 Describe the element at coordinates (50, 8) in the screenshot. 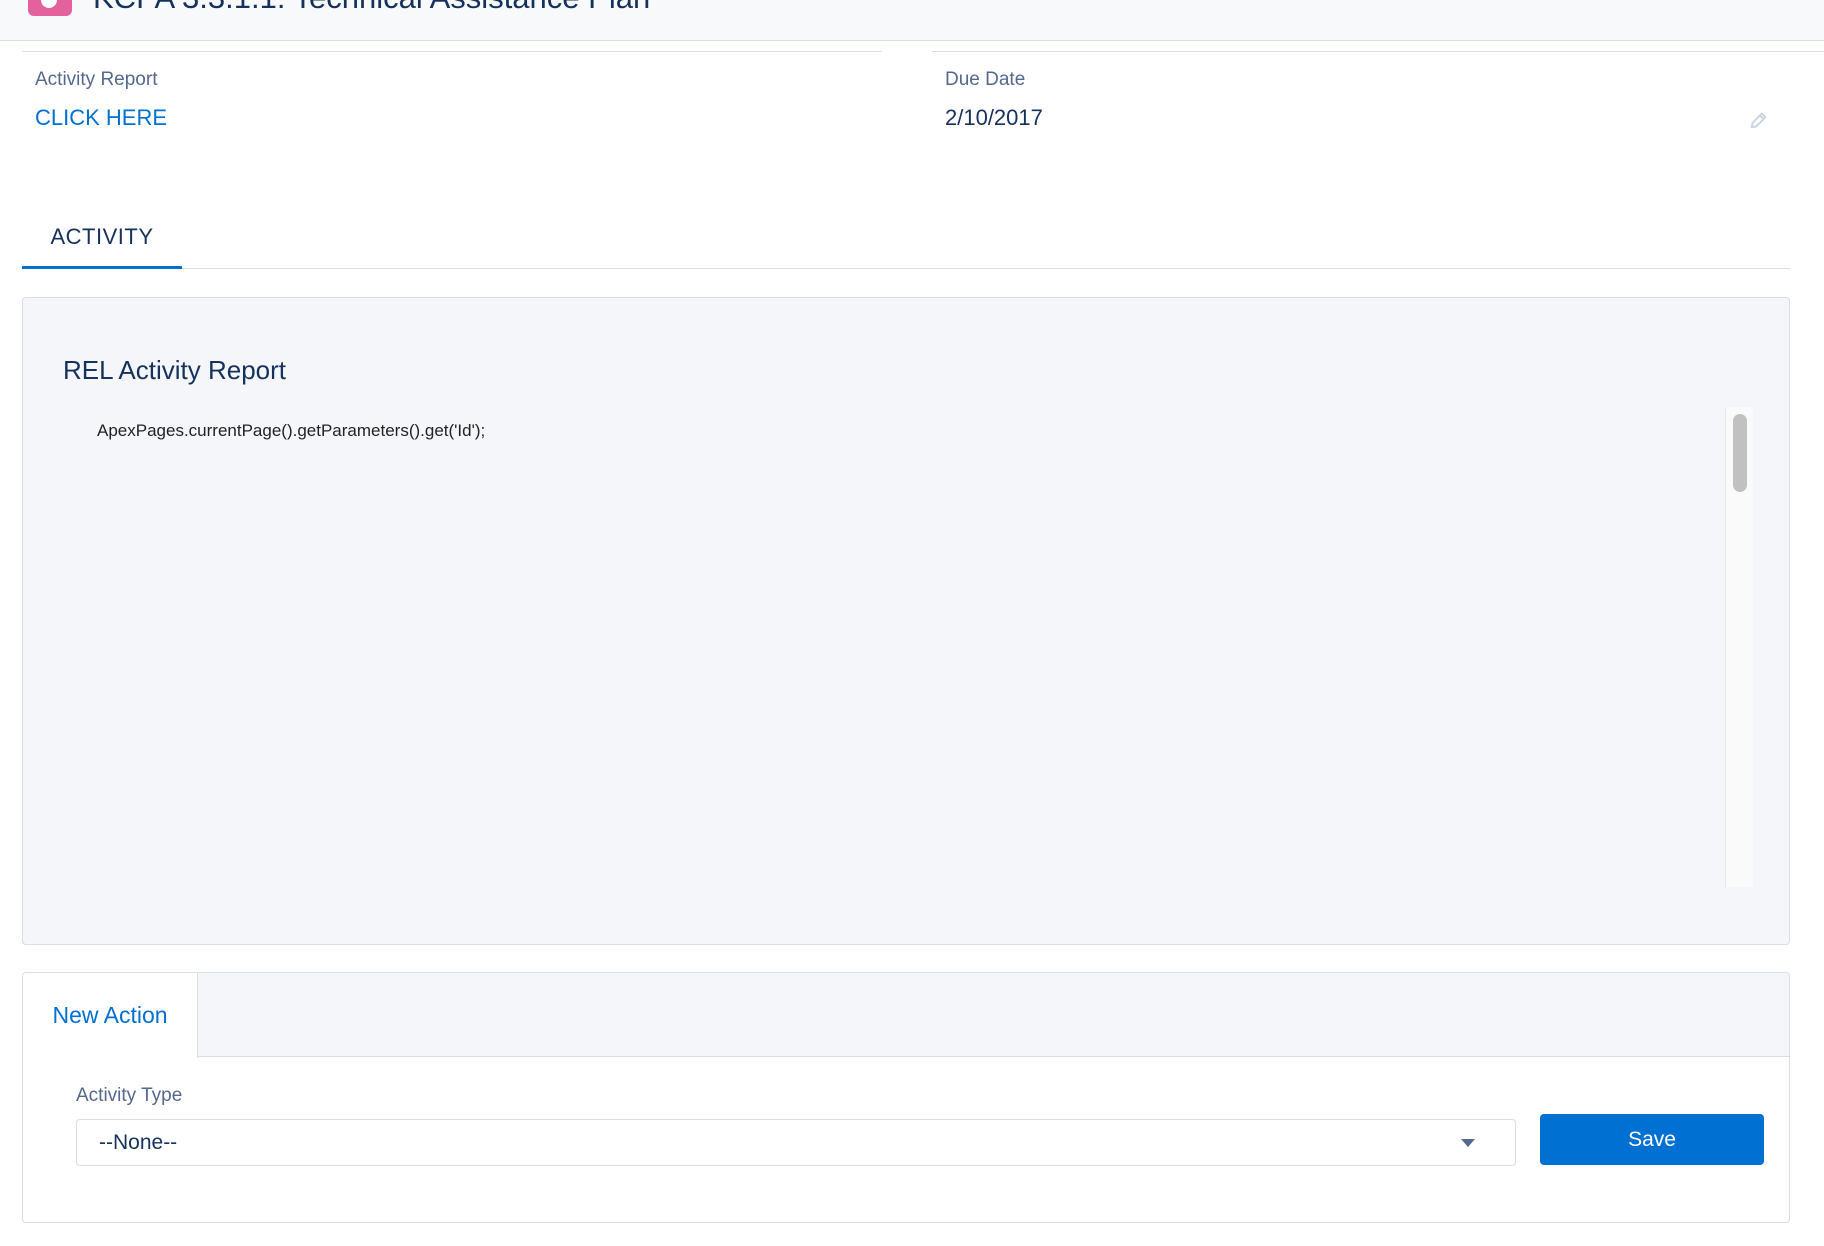

I see `record-icon` at that location.